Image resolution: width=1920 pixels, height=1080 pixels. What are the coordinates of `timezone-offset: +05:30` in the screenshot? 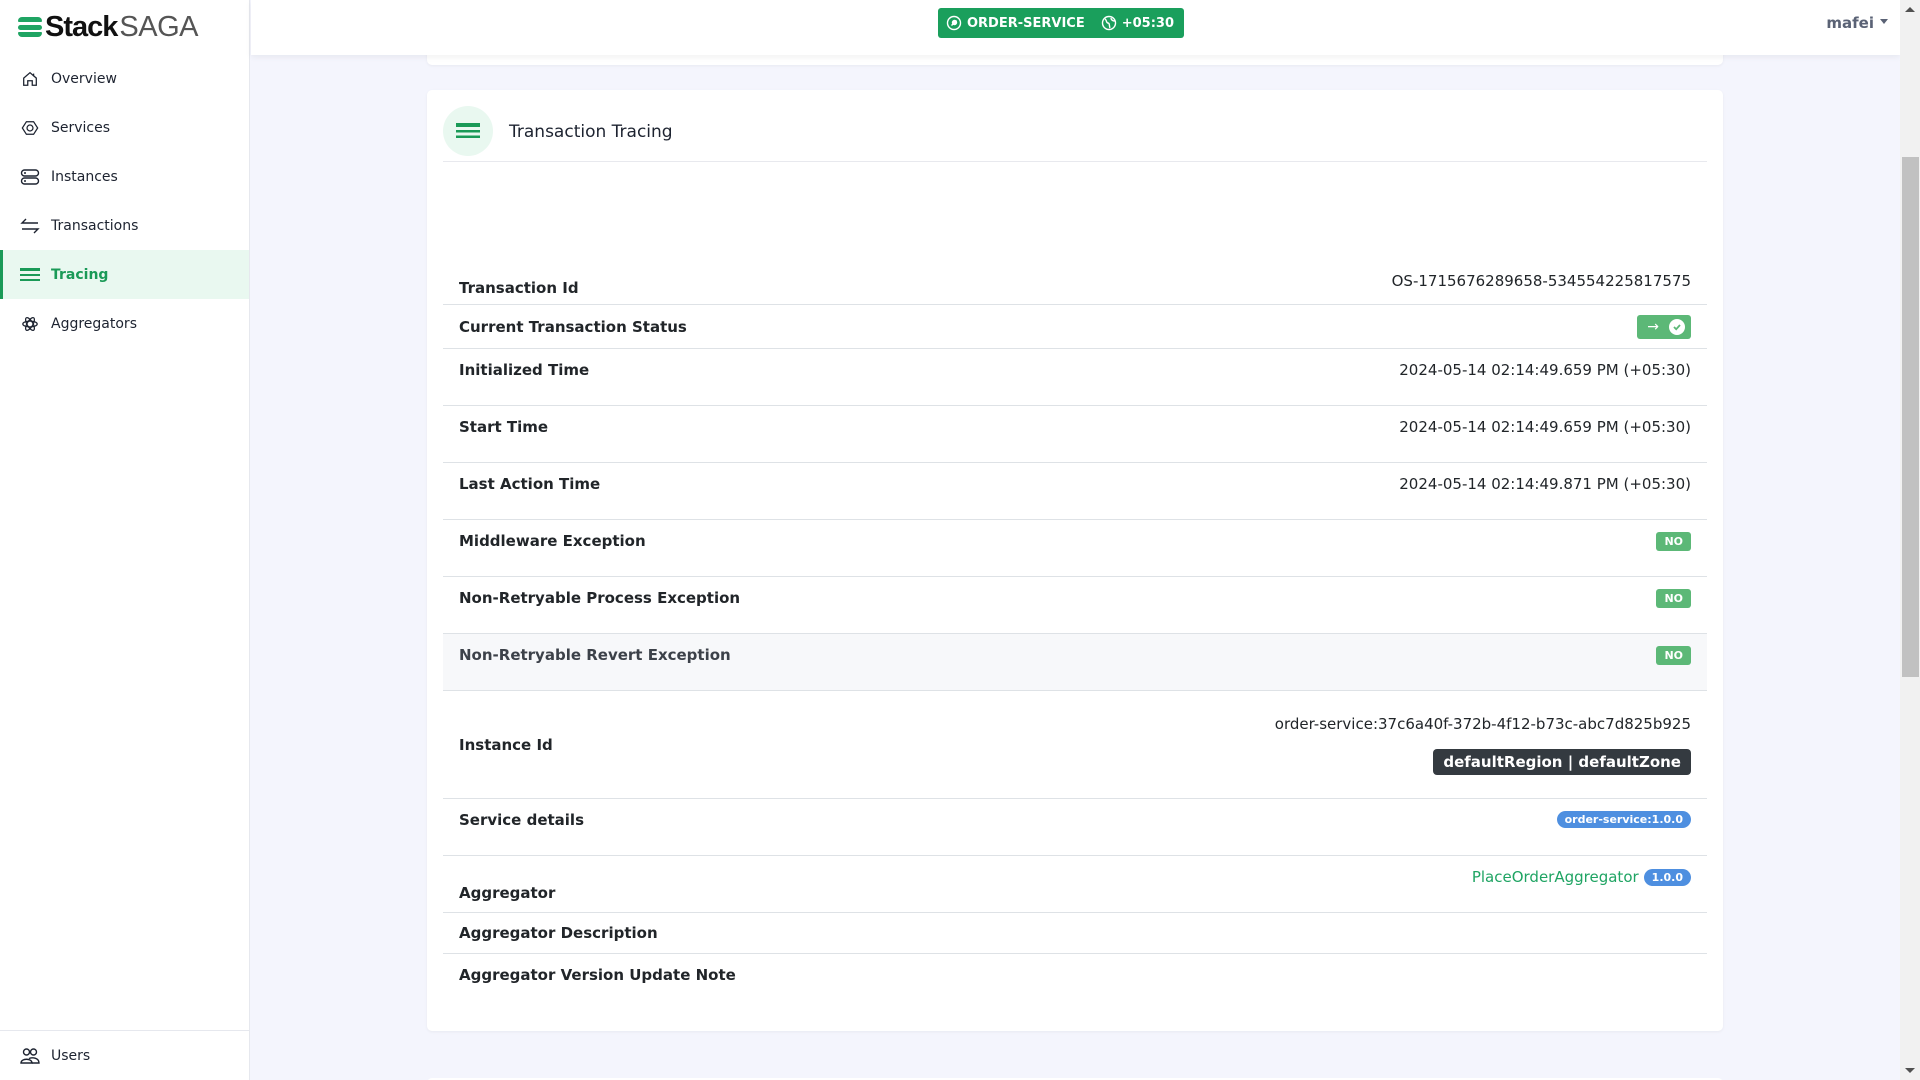 It's located at (1147, 23).